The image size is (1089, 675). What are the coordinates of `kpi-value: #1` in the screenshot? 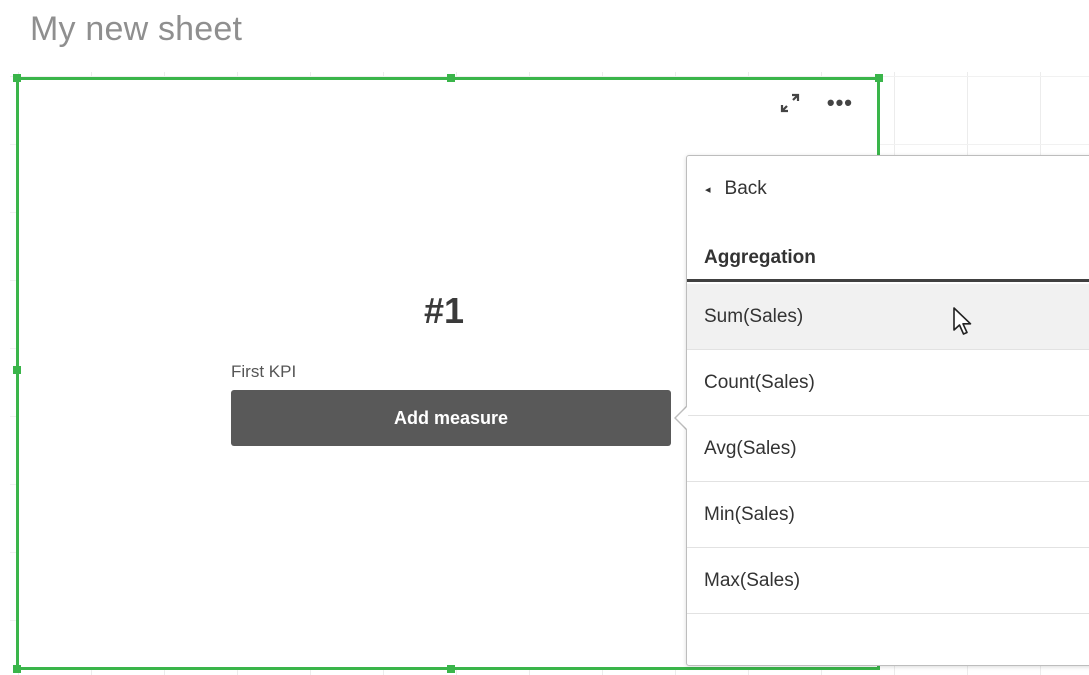 It's located at (444, 310).